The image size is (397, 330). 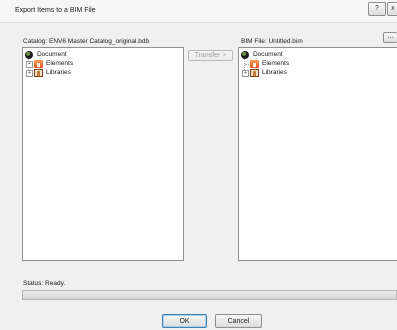 I want to click on cancel-button: Cancel, so click(x=238, y=321).